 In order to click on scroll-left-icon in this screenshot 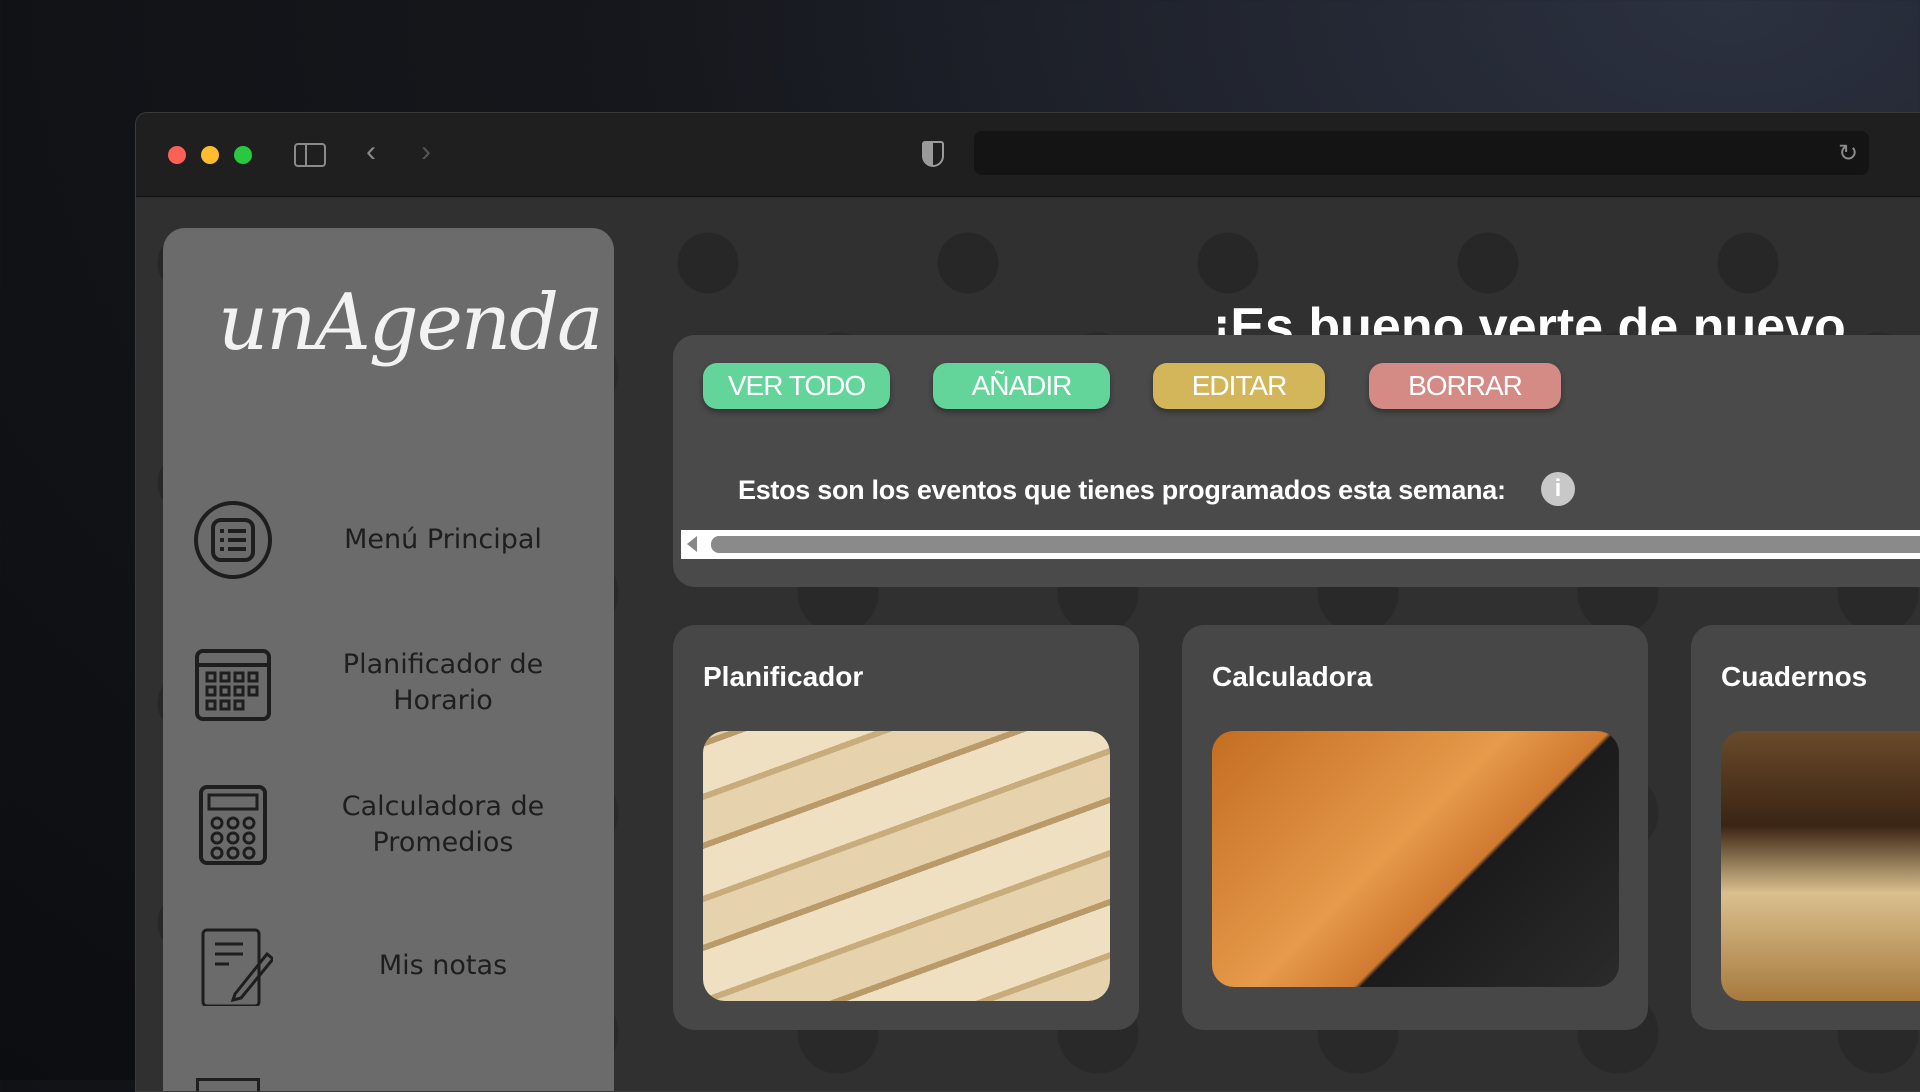, I will do `click(692, 544)`.